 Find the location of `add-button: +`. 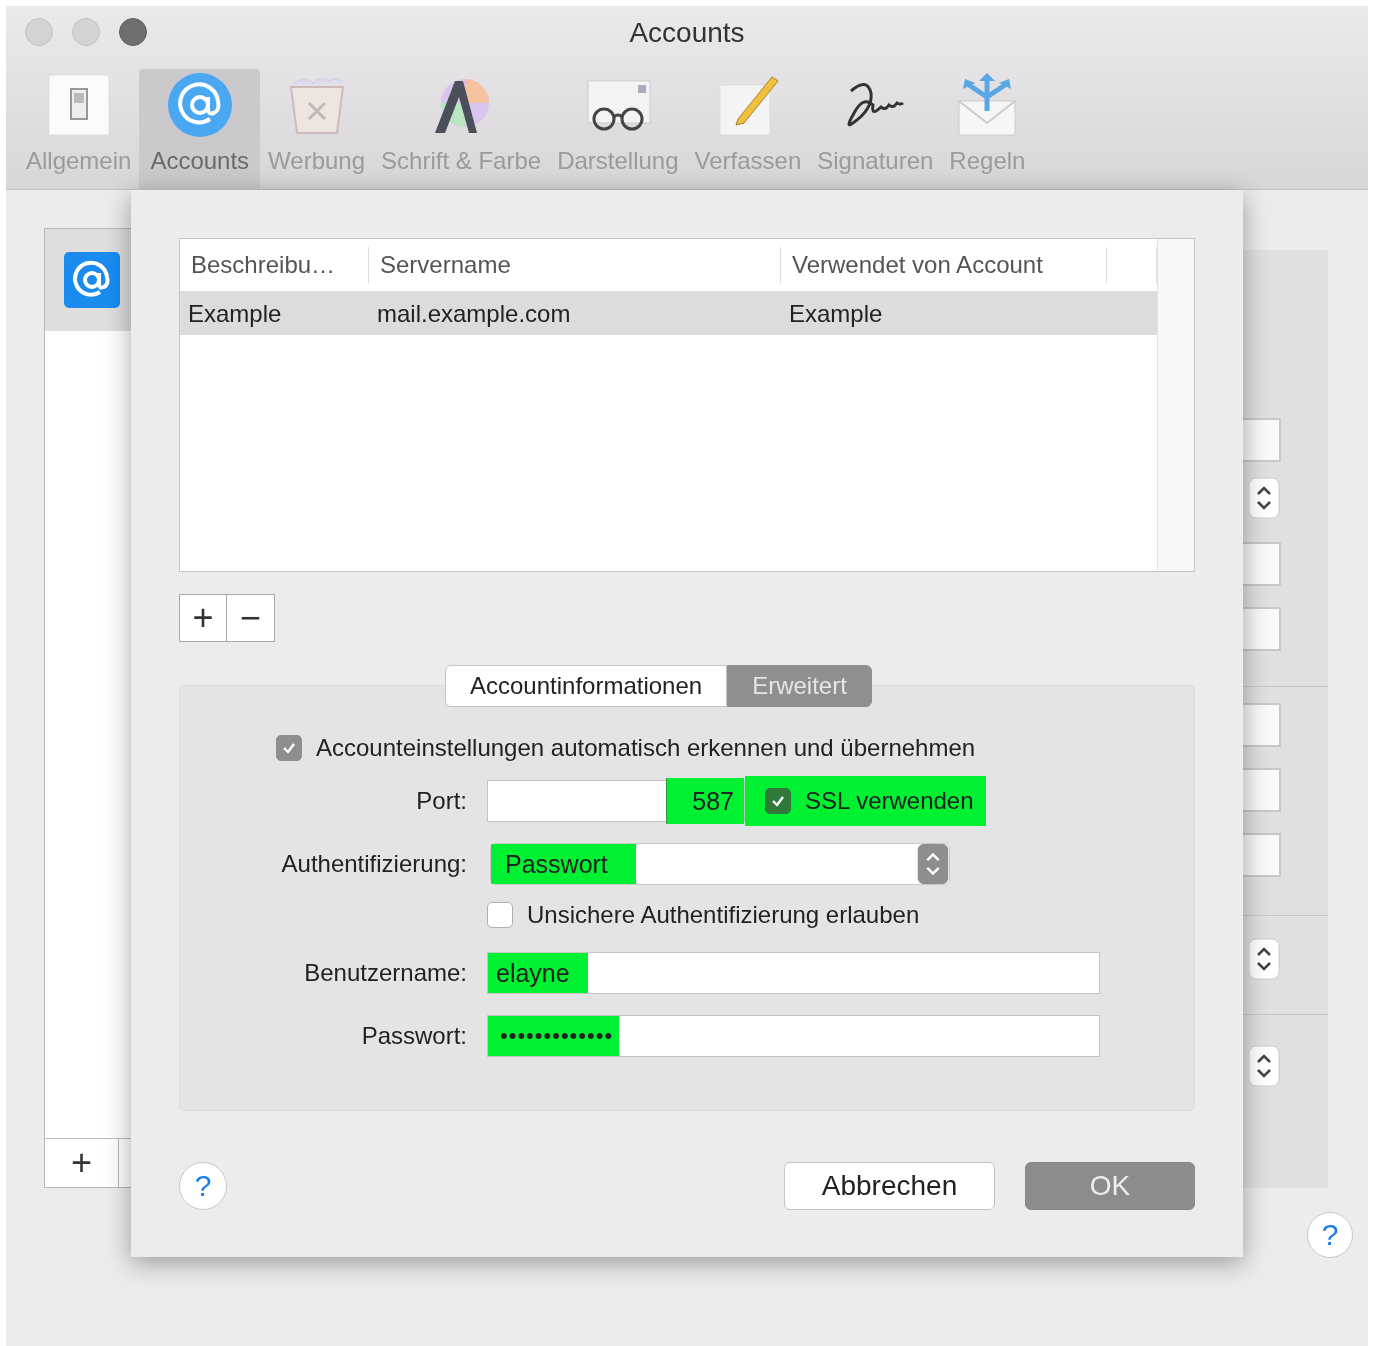

add-button: + is located at coordinates (203, 618).